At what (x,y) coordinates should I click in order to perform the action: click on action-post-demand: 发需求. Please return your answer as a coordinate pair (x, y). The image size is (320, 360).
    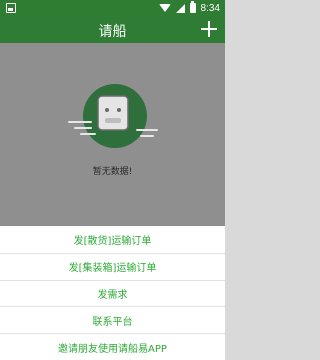
    Looking at the image, I should click on (112, 293).